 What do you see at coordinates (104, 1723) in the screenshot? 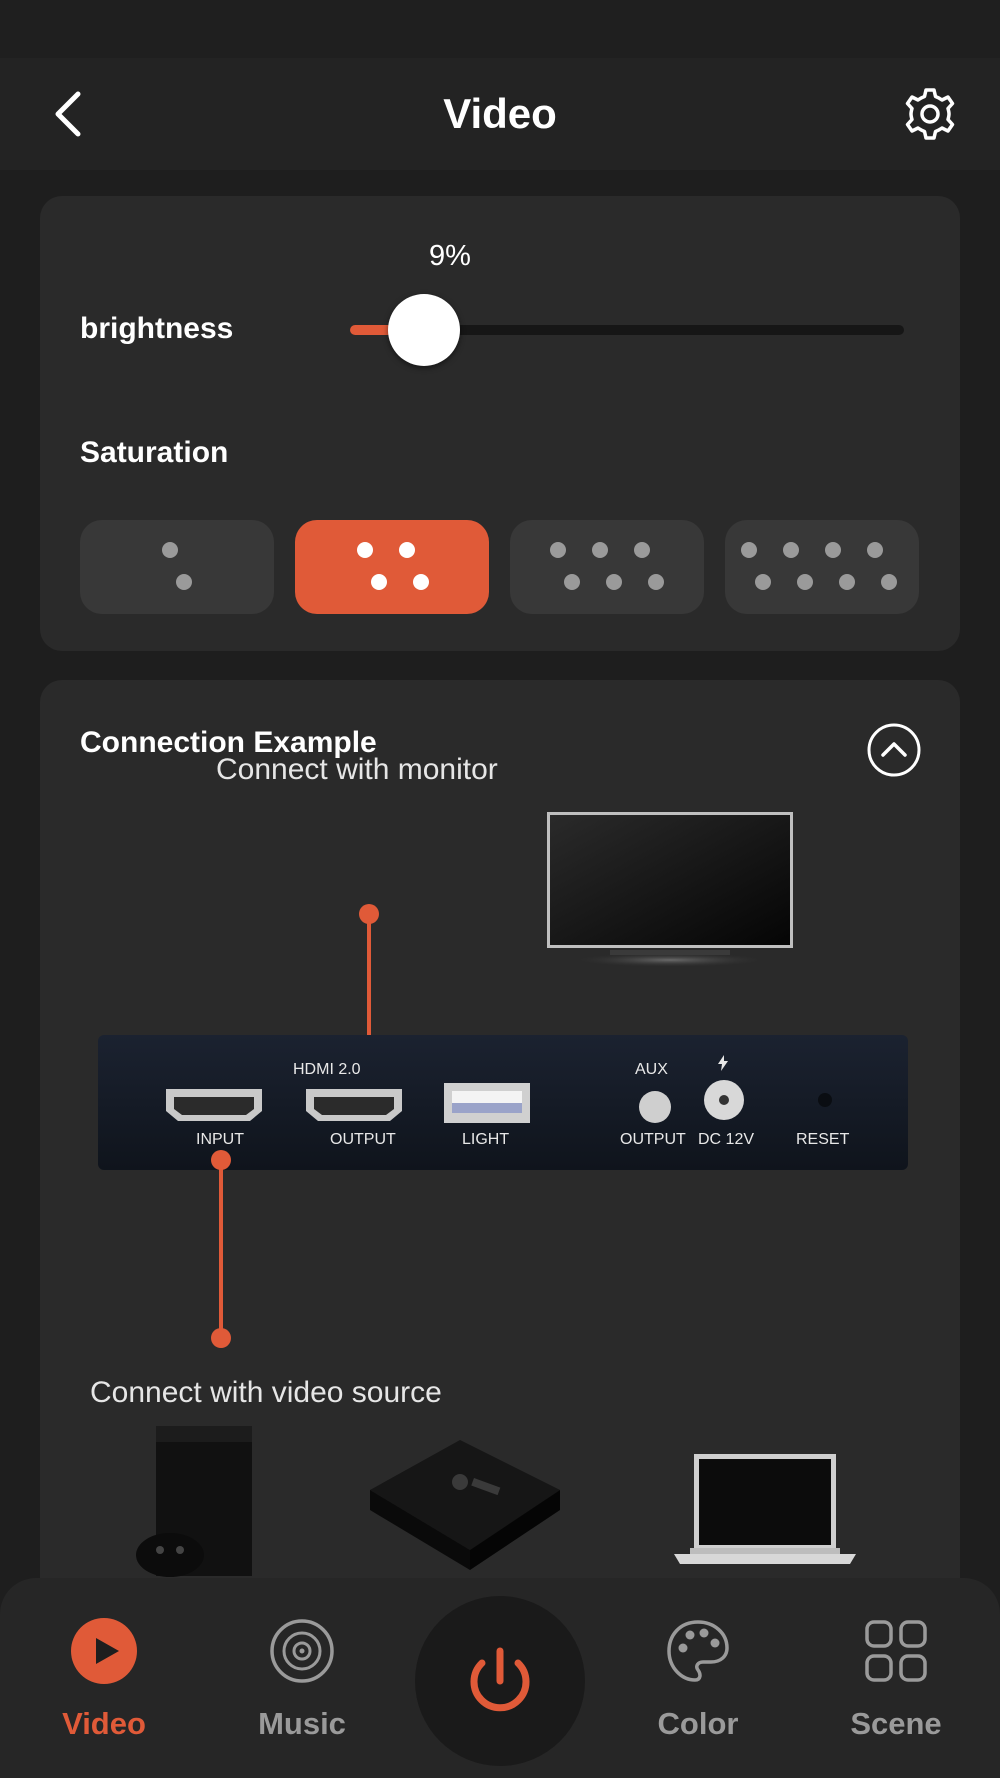
I see `nav-label-video: Video` at bounding box center [104, 1723].